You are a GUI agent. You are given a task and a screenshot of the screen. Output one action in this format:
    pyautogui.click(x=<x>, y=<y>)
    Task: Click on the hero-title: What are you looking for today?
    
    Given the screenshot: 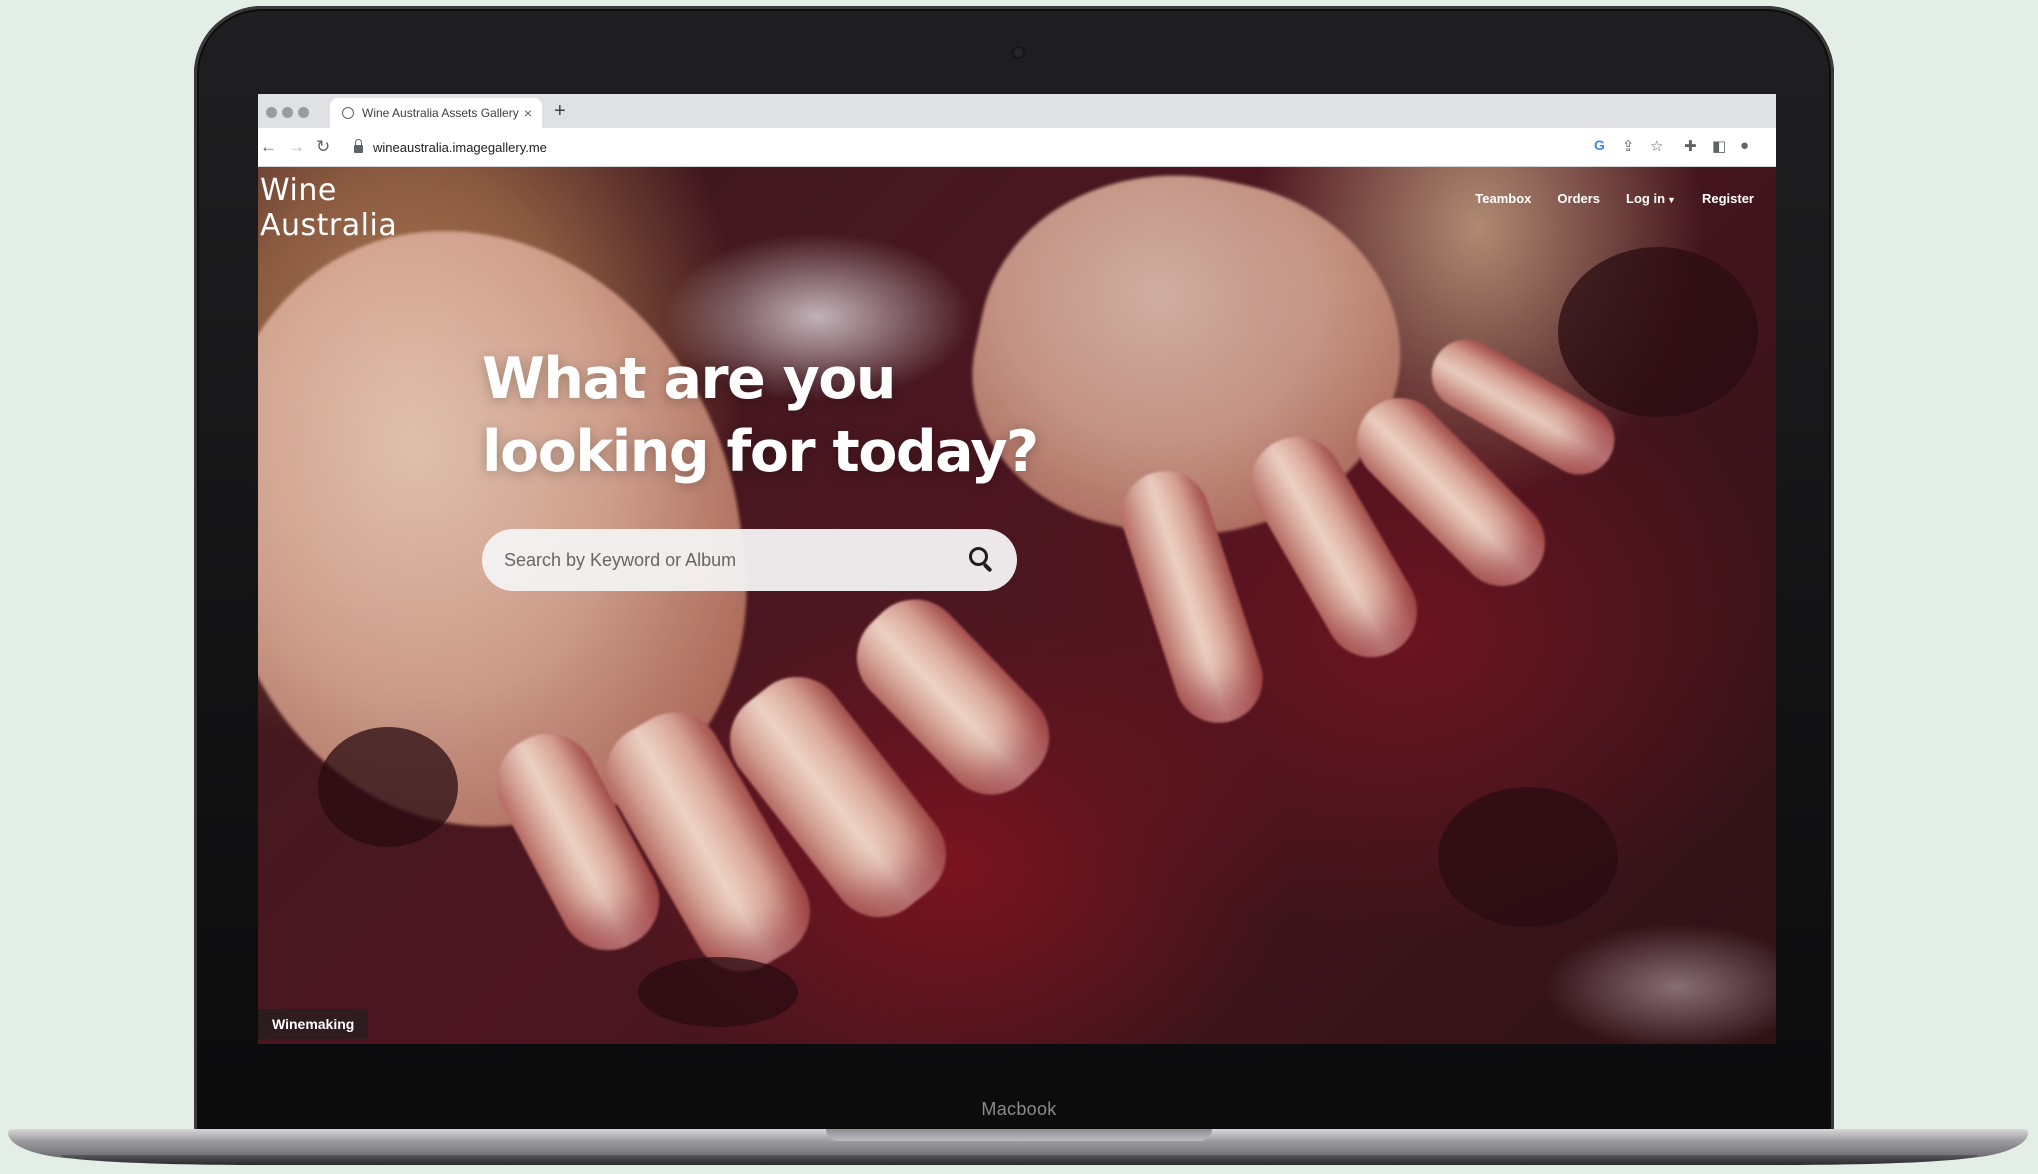 What is the action you would take?
    pyautogui.click(x=760, y=416)
    